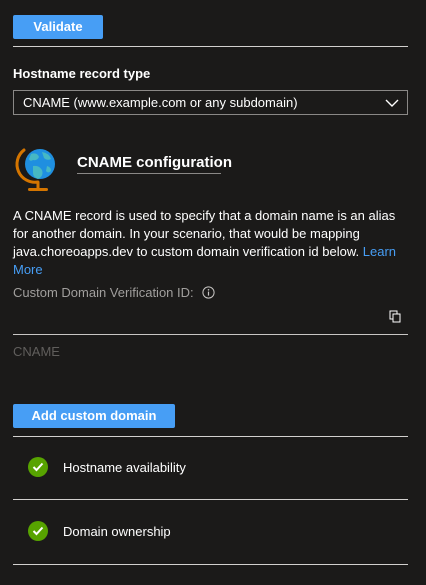 The image size is (426, 585). I want to click on check-hostname-availability-label: Hostname availability, so click(124, 467).